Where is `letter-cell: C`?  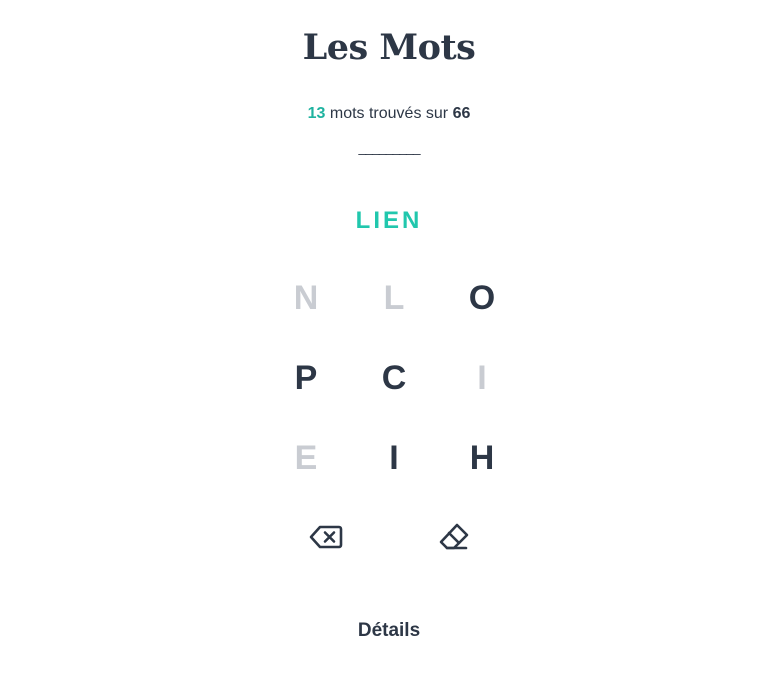 letter-cell: C is located at coordinates (394, 378).